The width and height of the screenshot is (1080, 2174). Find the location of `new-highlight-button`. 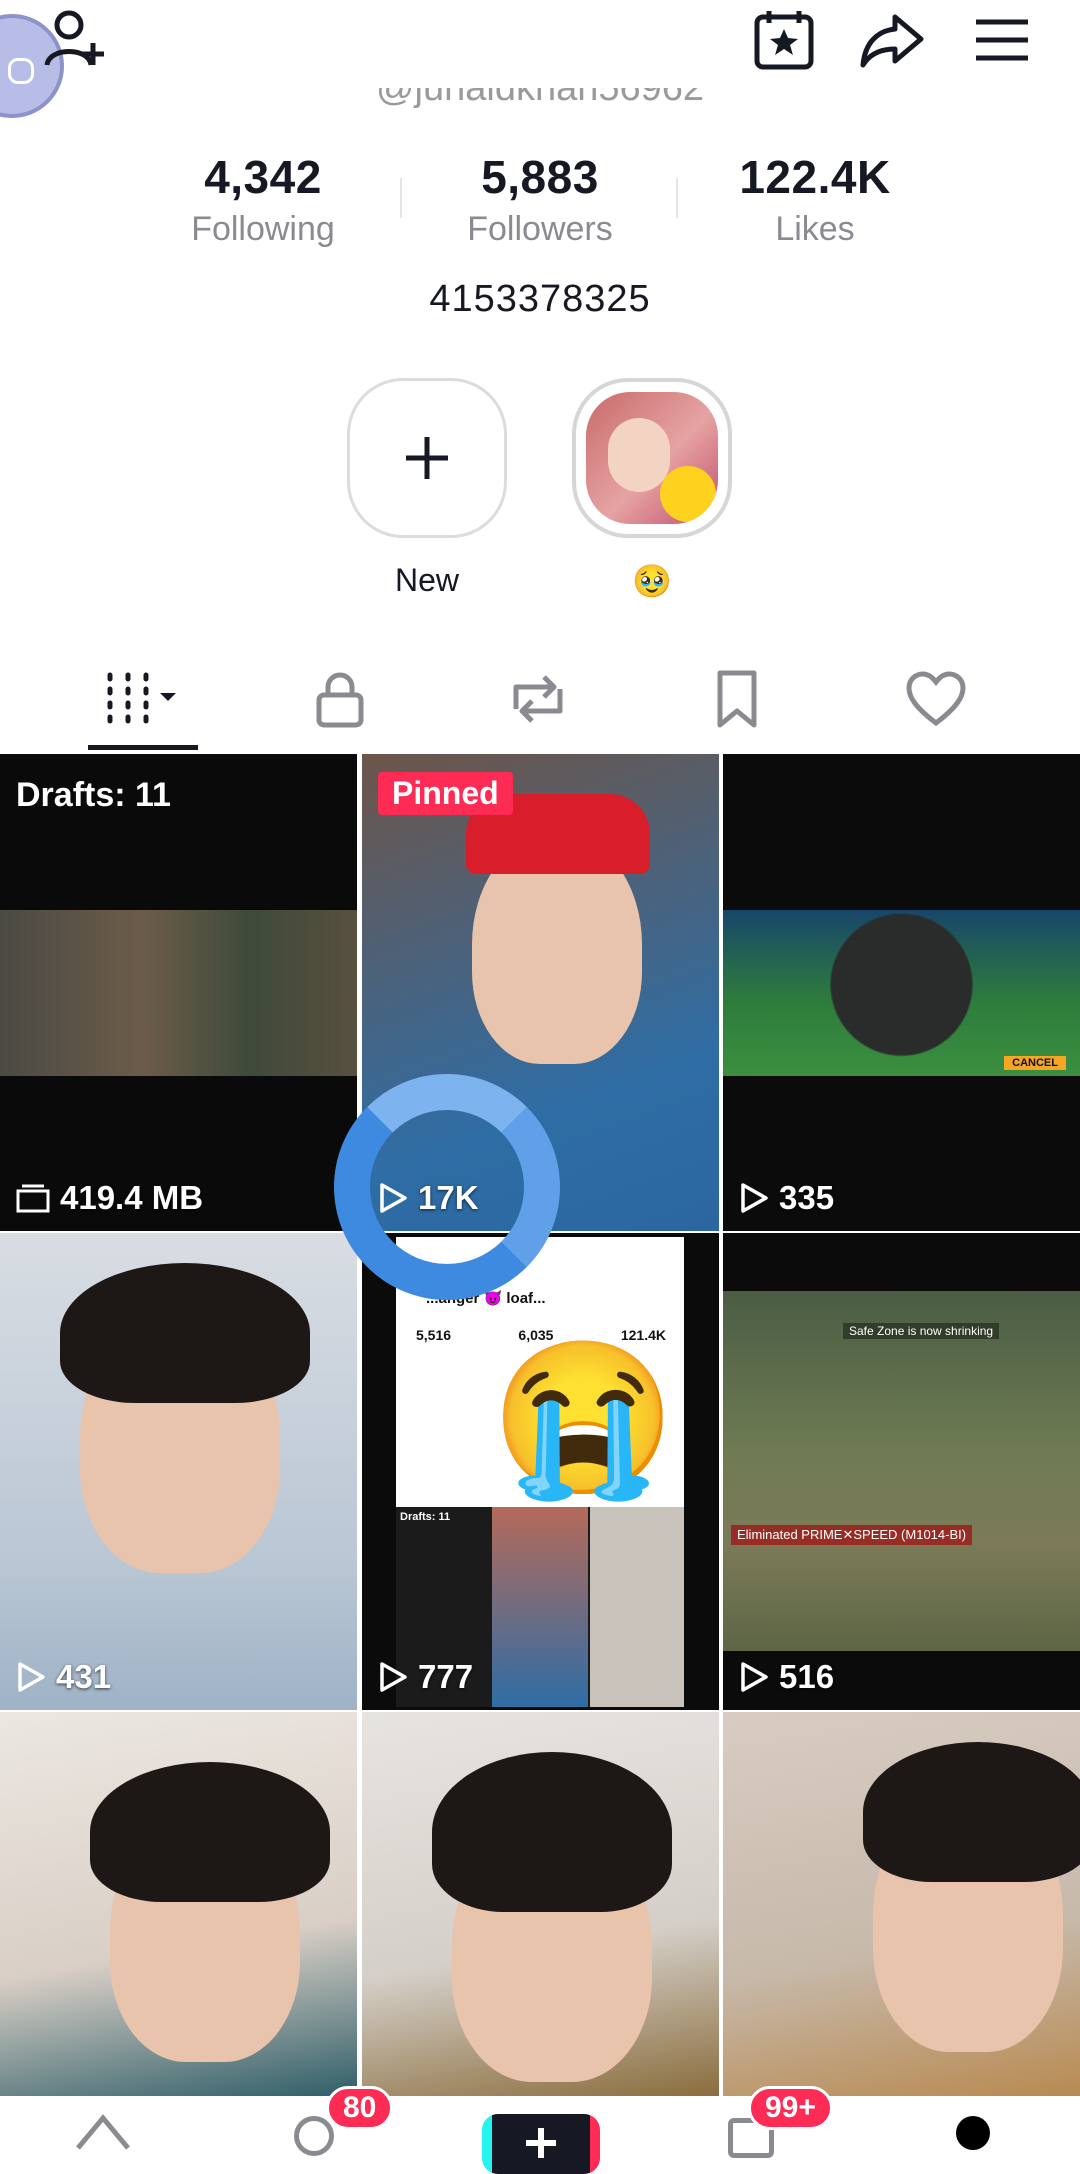

new-highlight-button is located at coordinates (427, 458).